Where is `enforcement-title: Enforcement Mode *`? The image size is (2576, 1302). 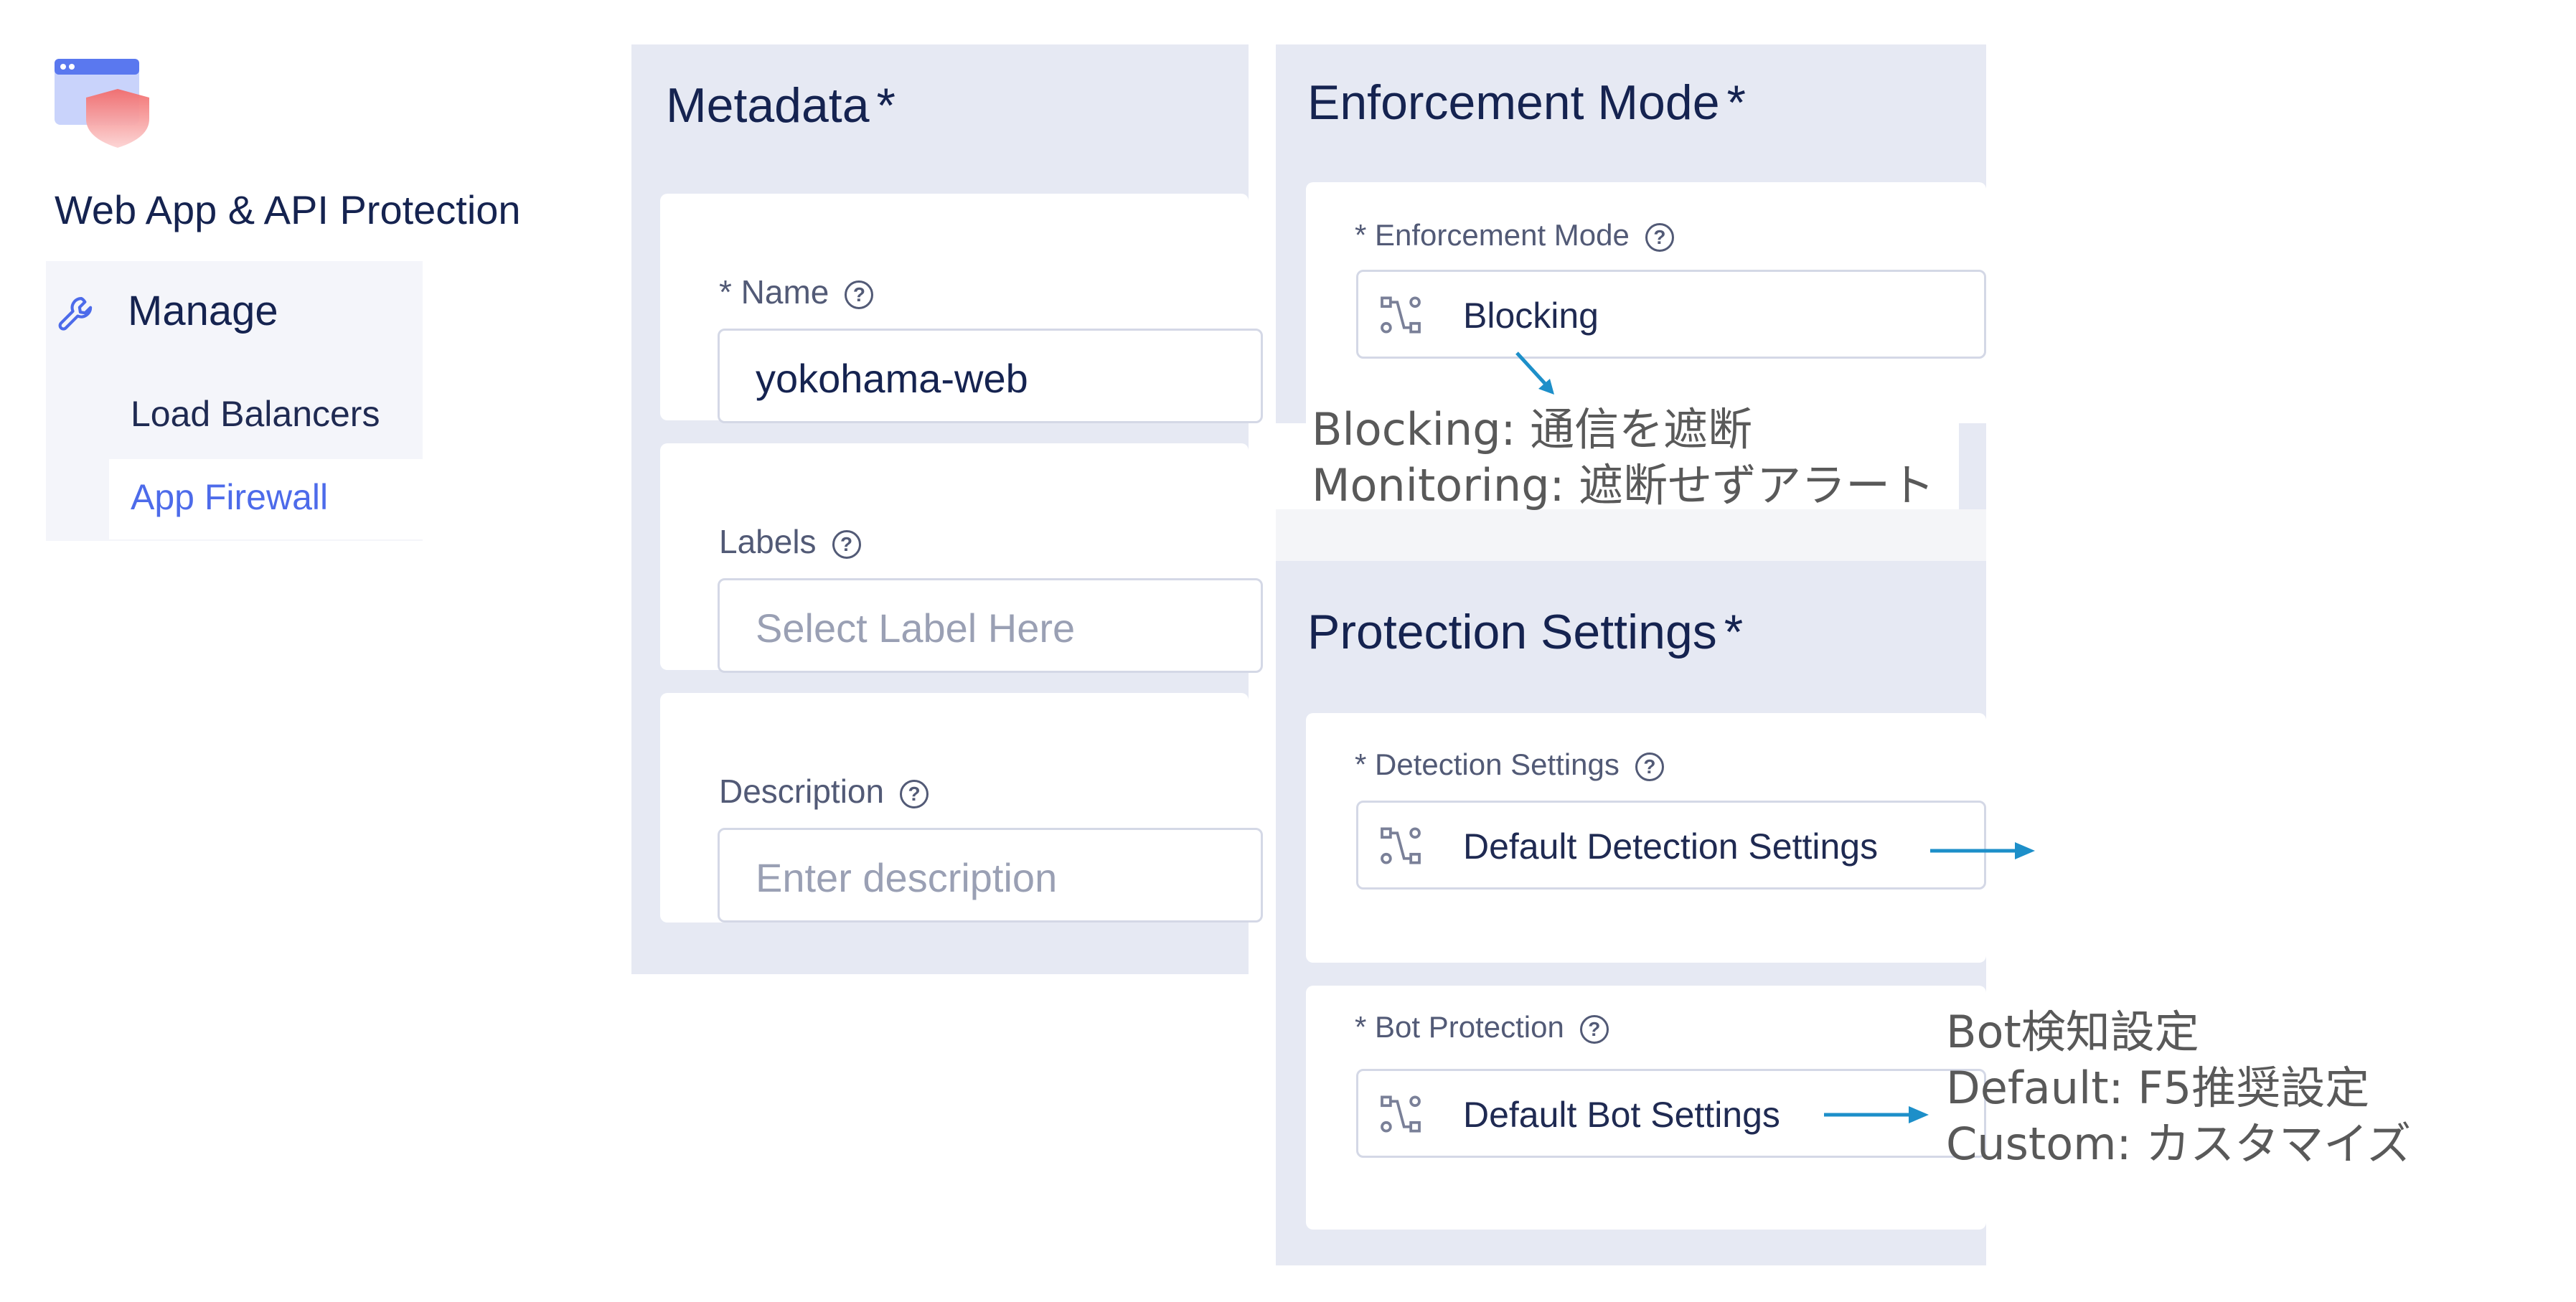
enforcement-title: Enforcement Mode * is located at coordinates (1526, 102).